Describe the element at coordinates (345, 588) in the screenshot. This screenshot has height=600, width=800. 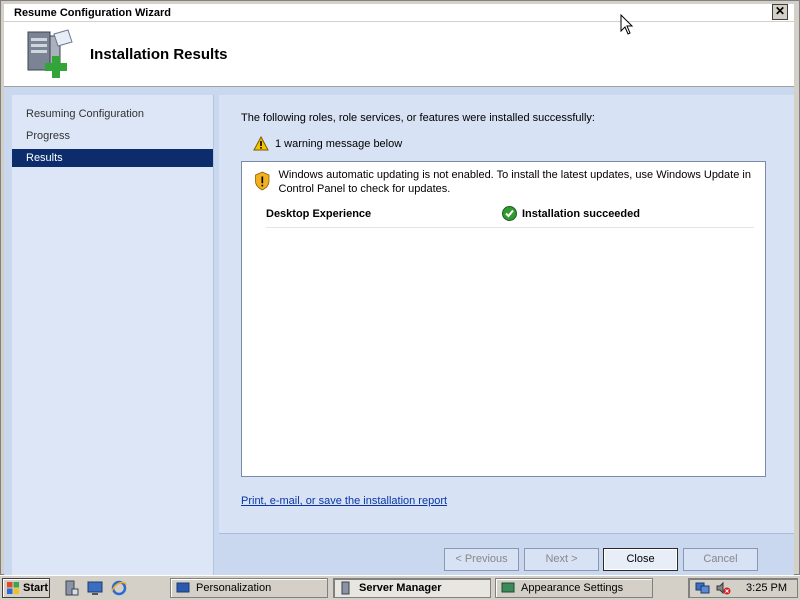
I see `server-manager-icon` at that location.